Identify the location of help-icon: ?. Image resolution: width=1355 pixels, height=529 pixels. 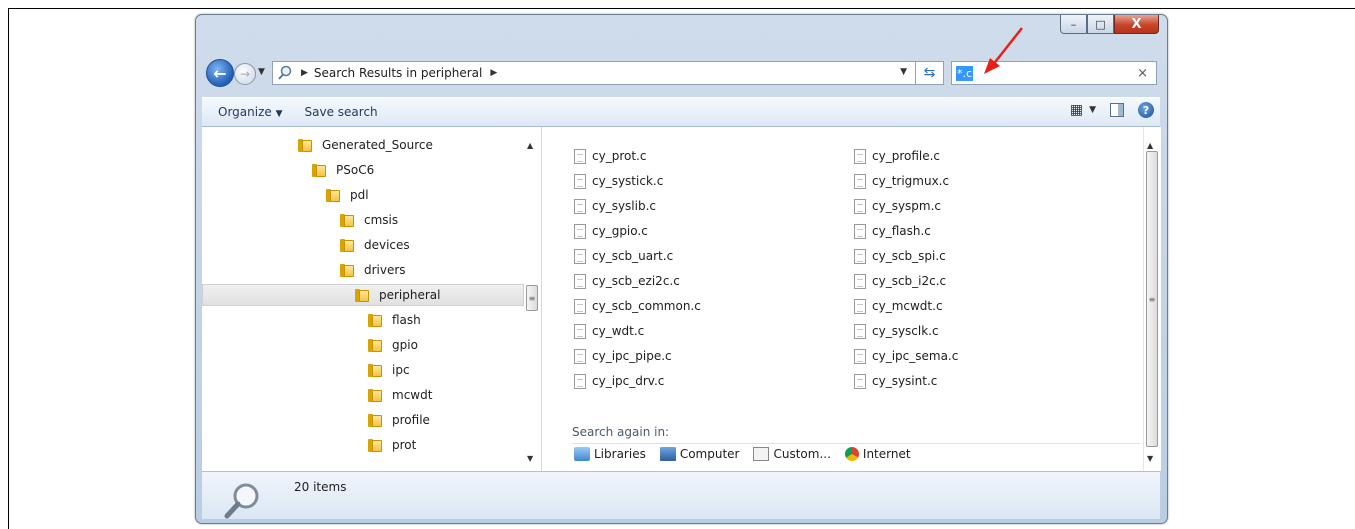
(1146, 110).